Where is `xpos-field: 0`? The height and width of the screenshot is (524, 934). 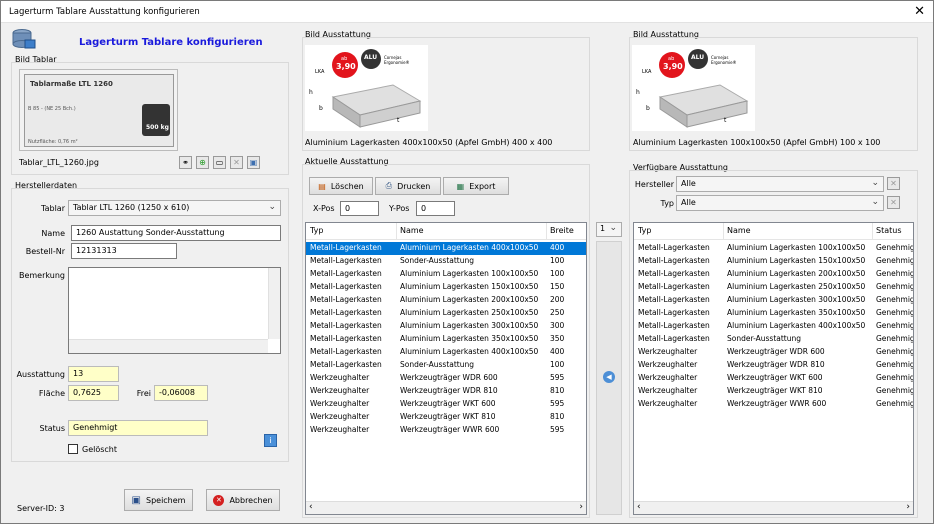 xpos-field: 0 is located at coordinates (359, 208).